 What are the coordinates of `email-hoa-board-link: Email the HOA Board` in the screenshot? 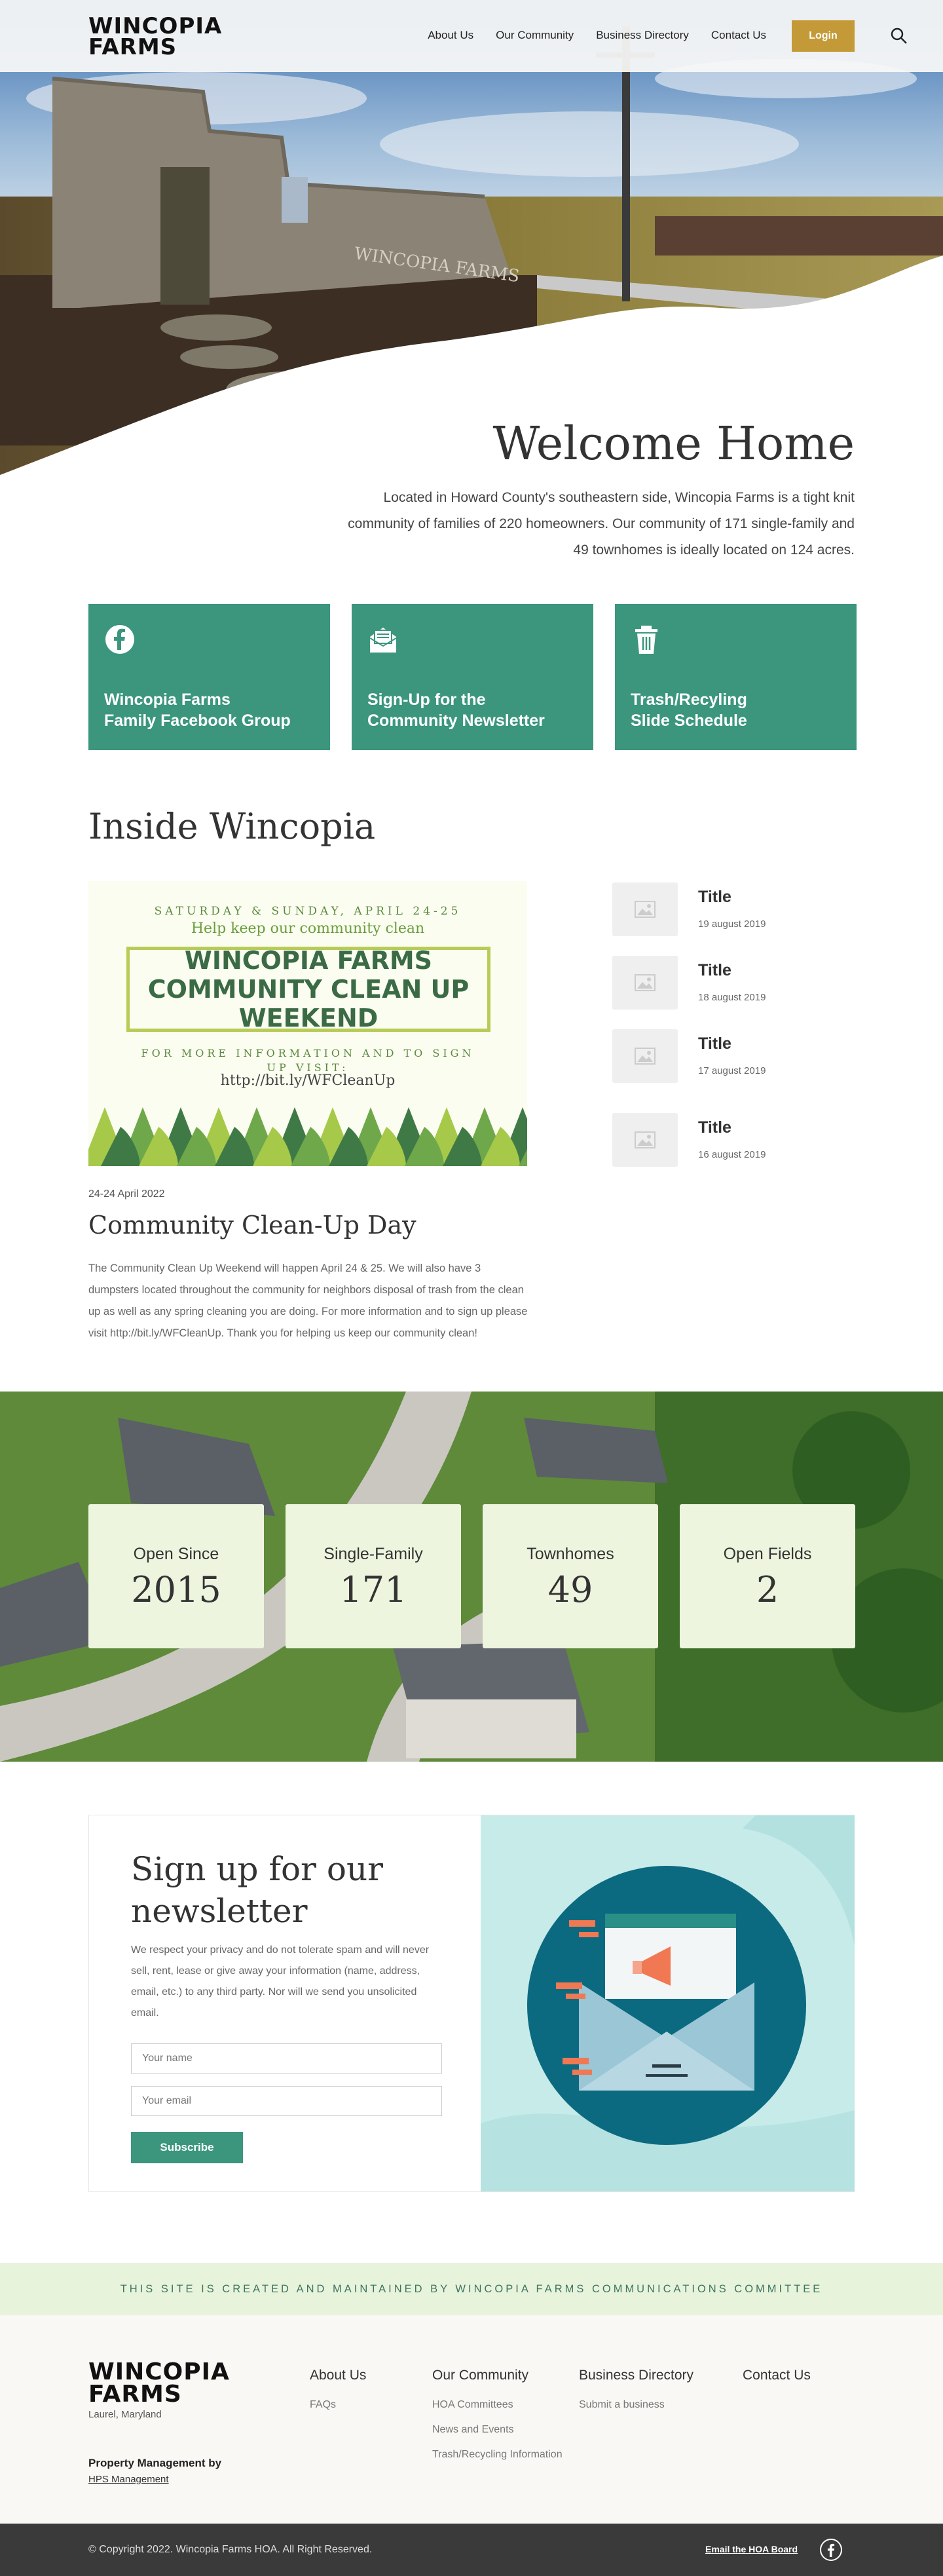 It's located at (751, 2549).